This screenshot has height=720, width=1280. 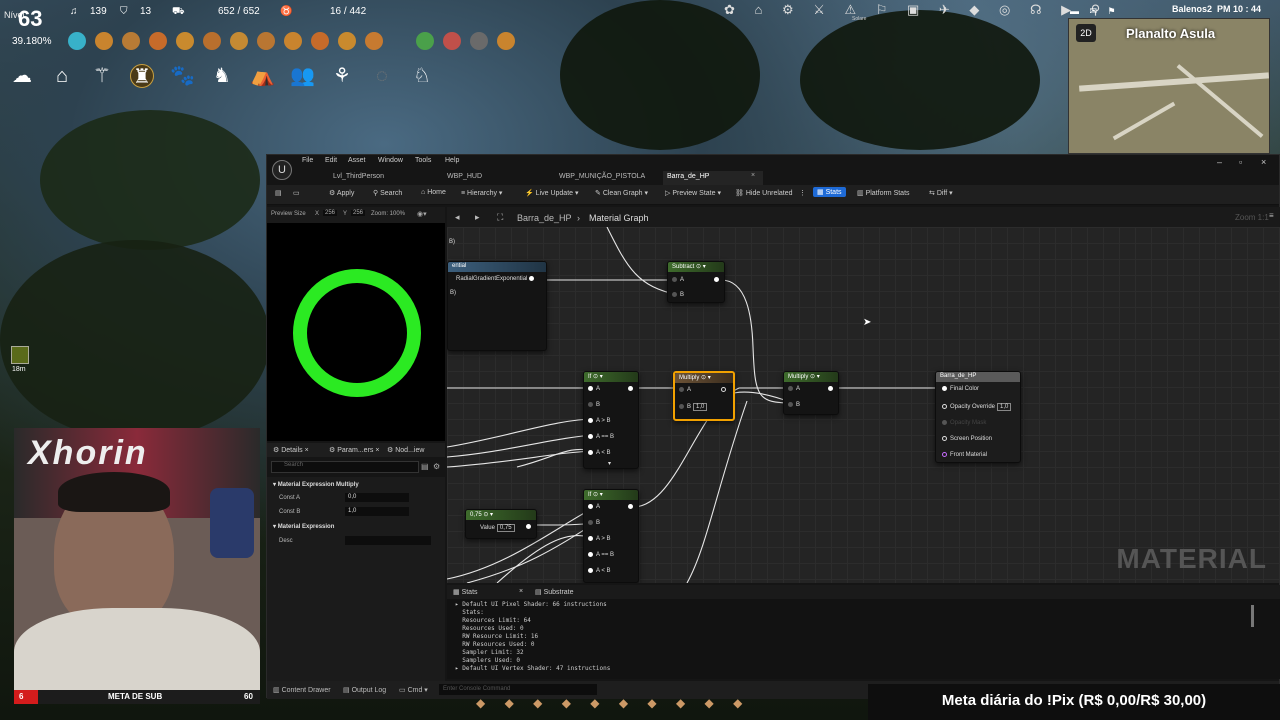 I want to click on node-subtract: Subtract ⊙ ▾ A B, so click(x=696, y=282).